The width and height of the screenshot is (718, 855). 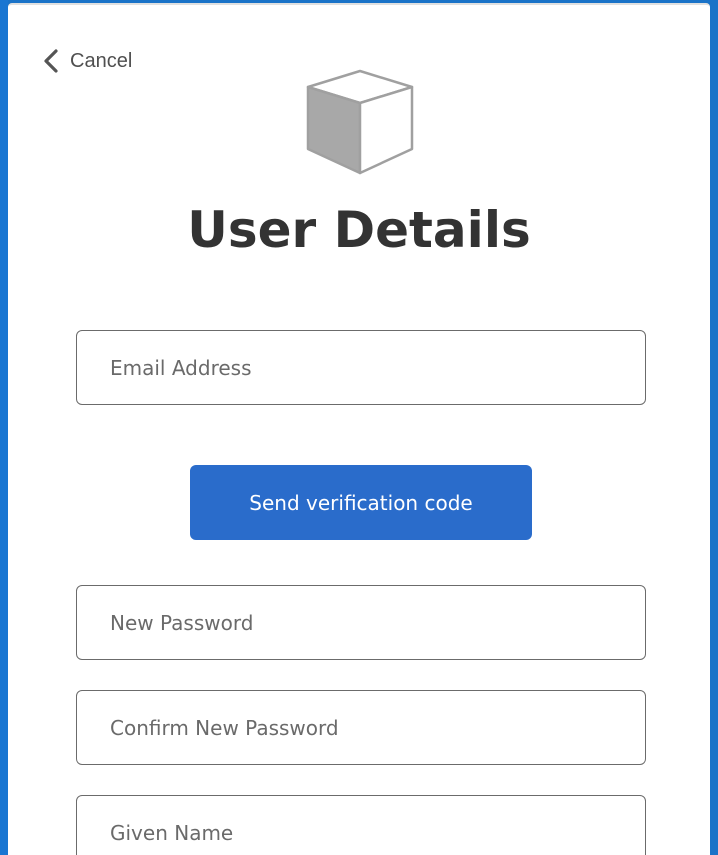 What do you see at coordinates (361, 121) in the screenshot?
I see `cube-icon` at bounding box center [361, 121].